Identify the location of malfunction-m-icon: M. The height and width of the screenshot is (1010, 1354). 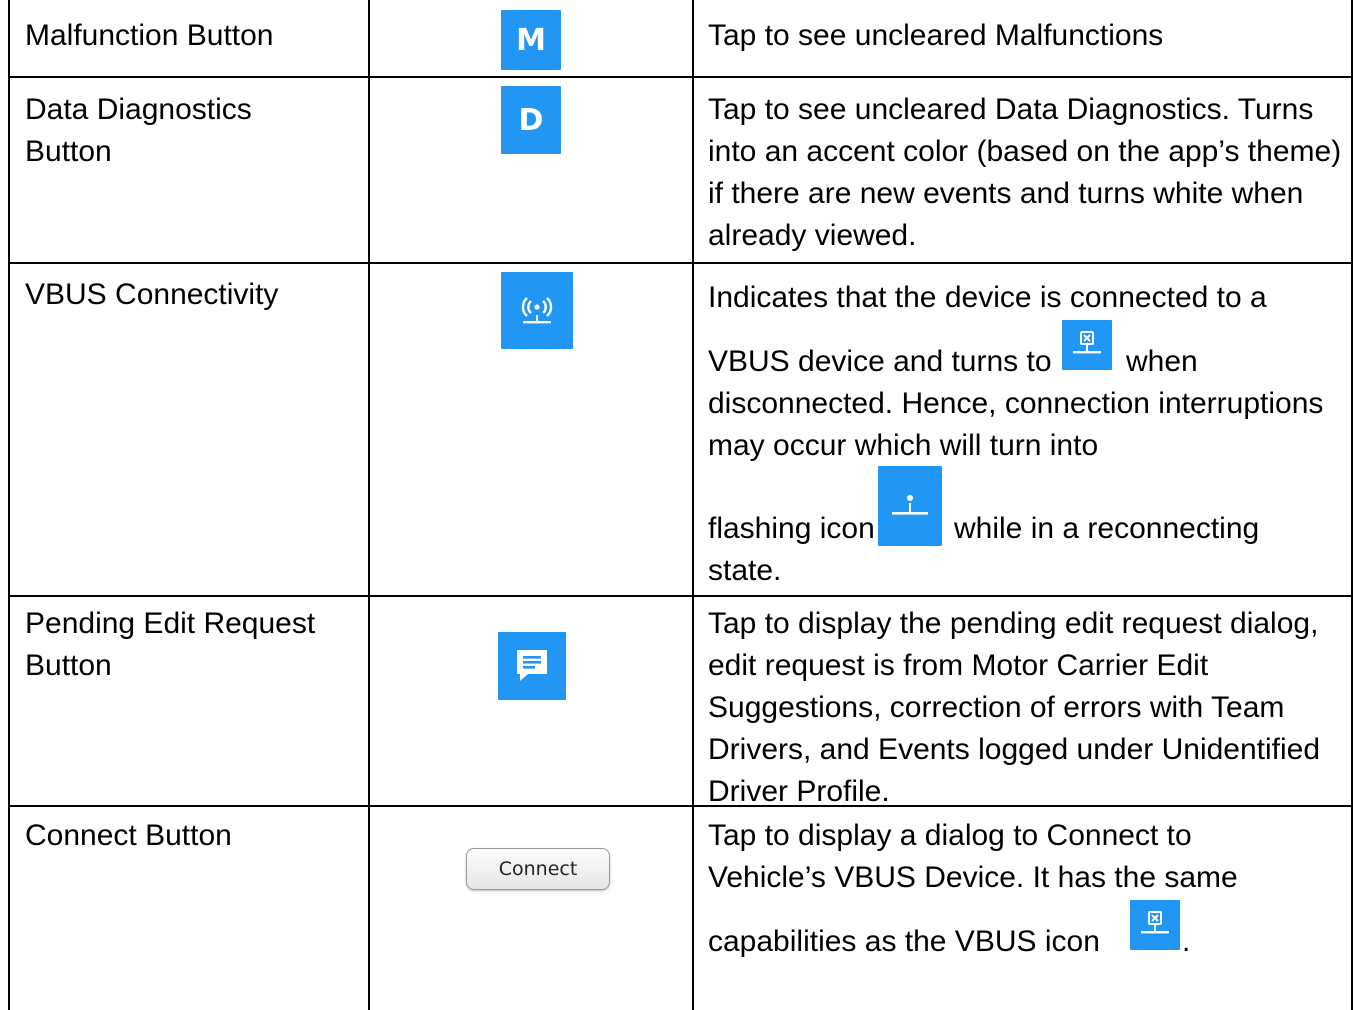
(531, 40).